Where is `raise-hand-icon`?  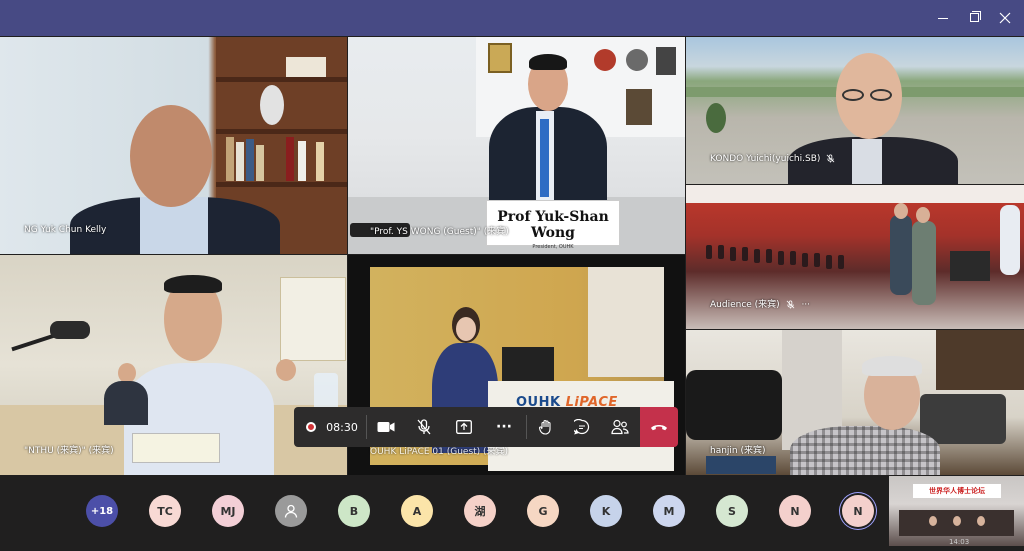
raise-hand-icon is located at coordinates (545, 427).